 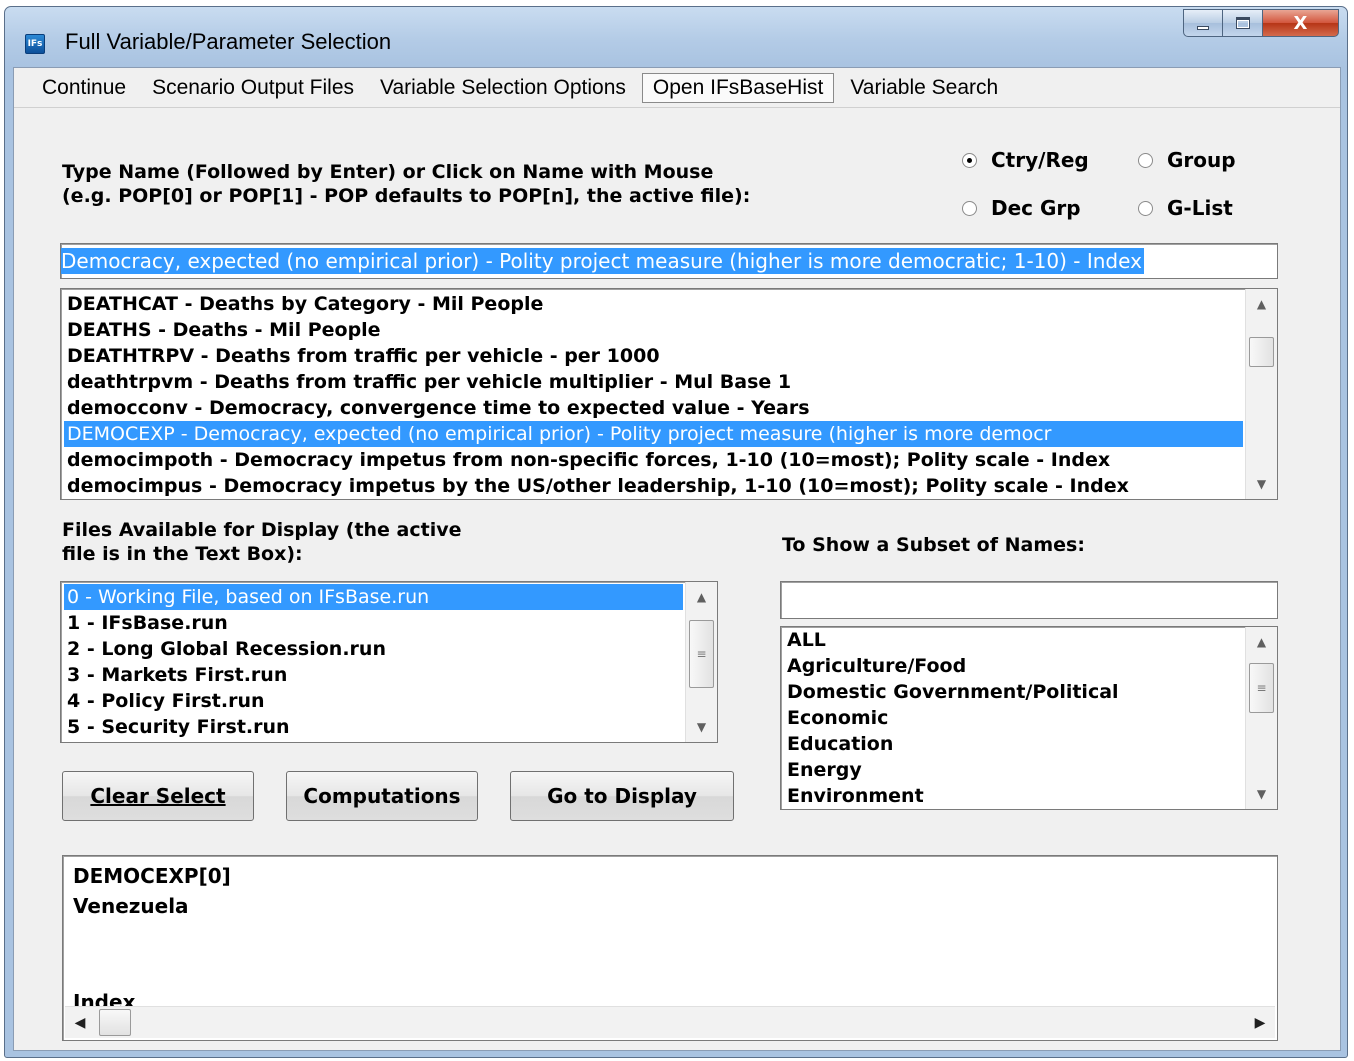 What do you see at coordinates (738, 87) in the screenshot?
I see `menu-open-ifsbasehist: Open IFsBaseHist` at bounding box center [738, 87].